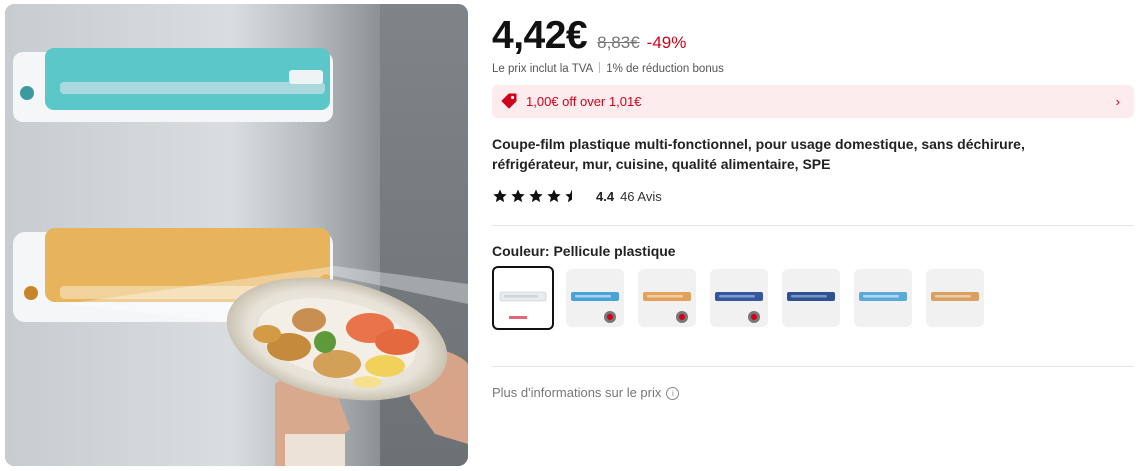 This screenshot has height=471, width=1136. What do you see at coordinates (1117, 101) in the screenshot?
I see `chevron-right-icon: ›` at bounding box center [1117, 101].